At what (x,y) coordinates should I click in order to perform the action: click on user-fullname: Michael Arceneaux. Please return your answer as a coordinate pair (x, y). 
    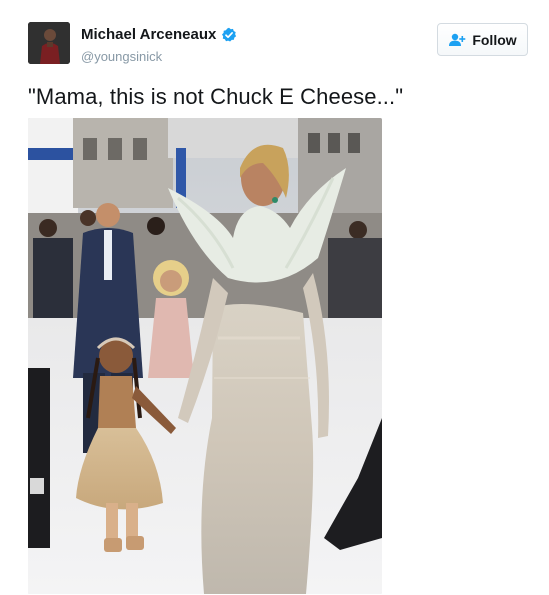
    Looking at the image, I should click on (159, 34).